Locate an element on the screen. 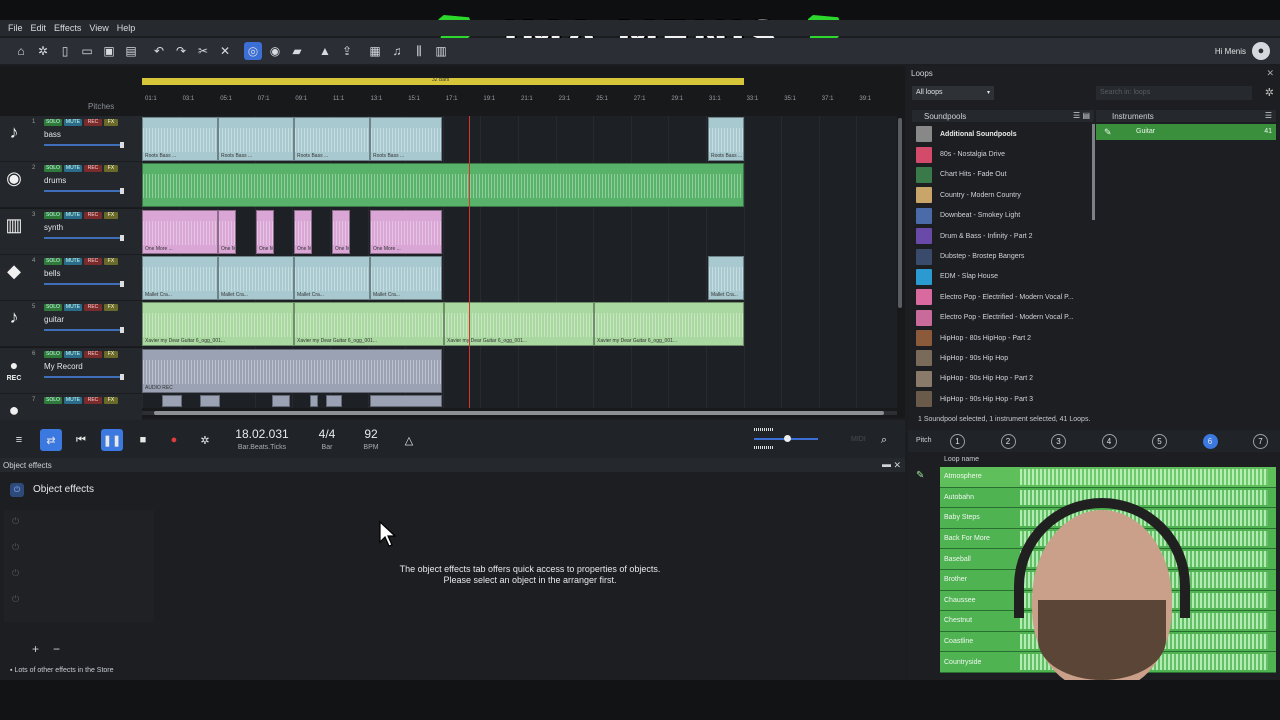 This screenshot has width=1280, height=720. track-header: ● REC 6 SOLO MUTE REC FX My Record is located at coordinates (71, 370).